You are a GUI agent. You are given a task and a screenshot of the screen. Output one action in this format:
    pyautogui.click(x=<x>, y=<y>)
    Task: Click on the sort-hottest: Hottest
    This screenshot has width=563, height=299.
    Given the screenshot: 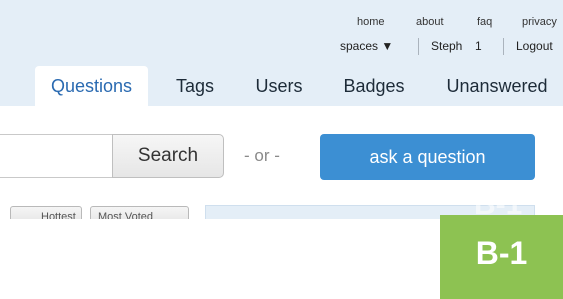 What is the action you would take?
    pyautogui.click(x=46, y=212)
    